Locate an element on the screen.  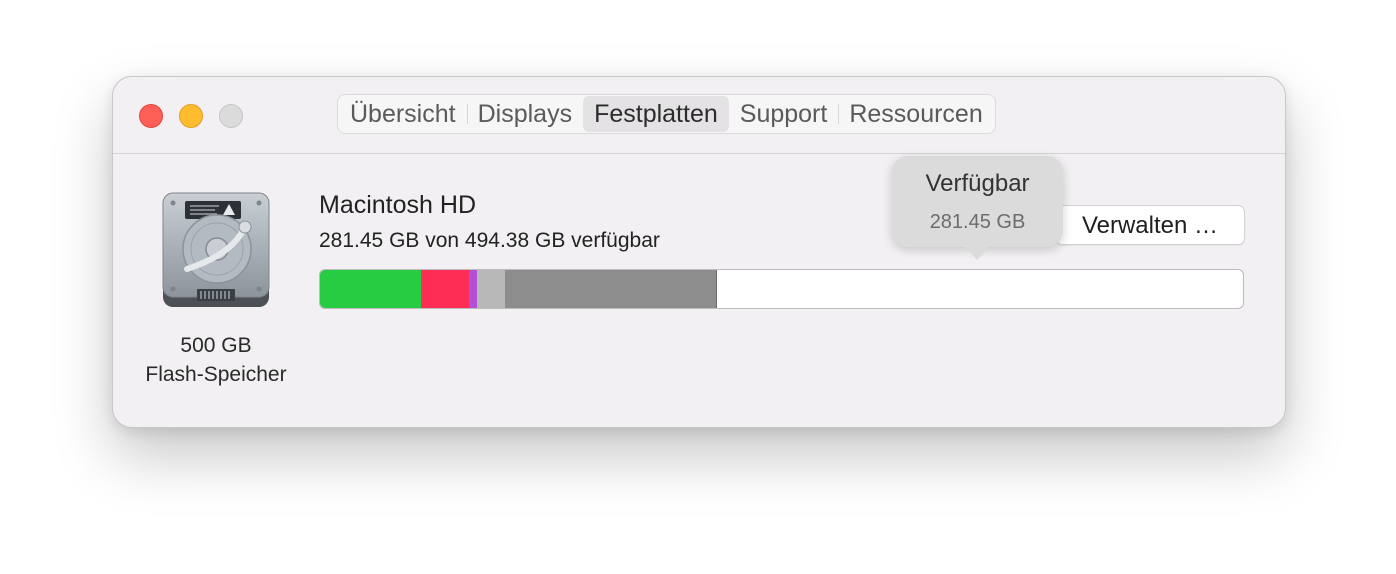
storage-segment-other is located at coordinates (491, 289).